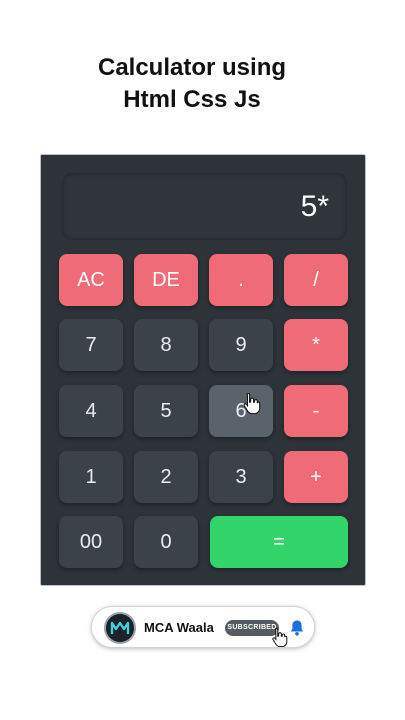 The width and height of the screenshot is (405, 720). Describe the element at coordinates (166, 345) in the screenshot. I see `key-8: 8` at that location.